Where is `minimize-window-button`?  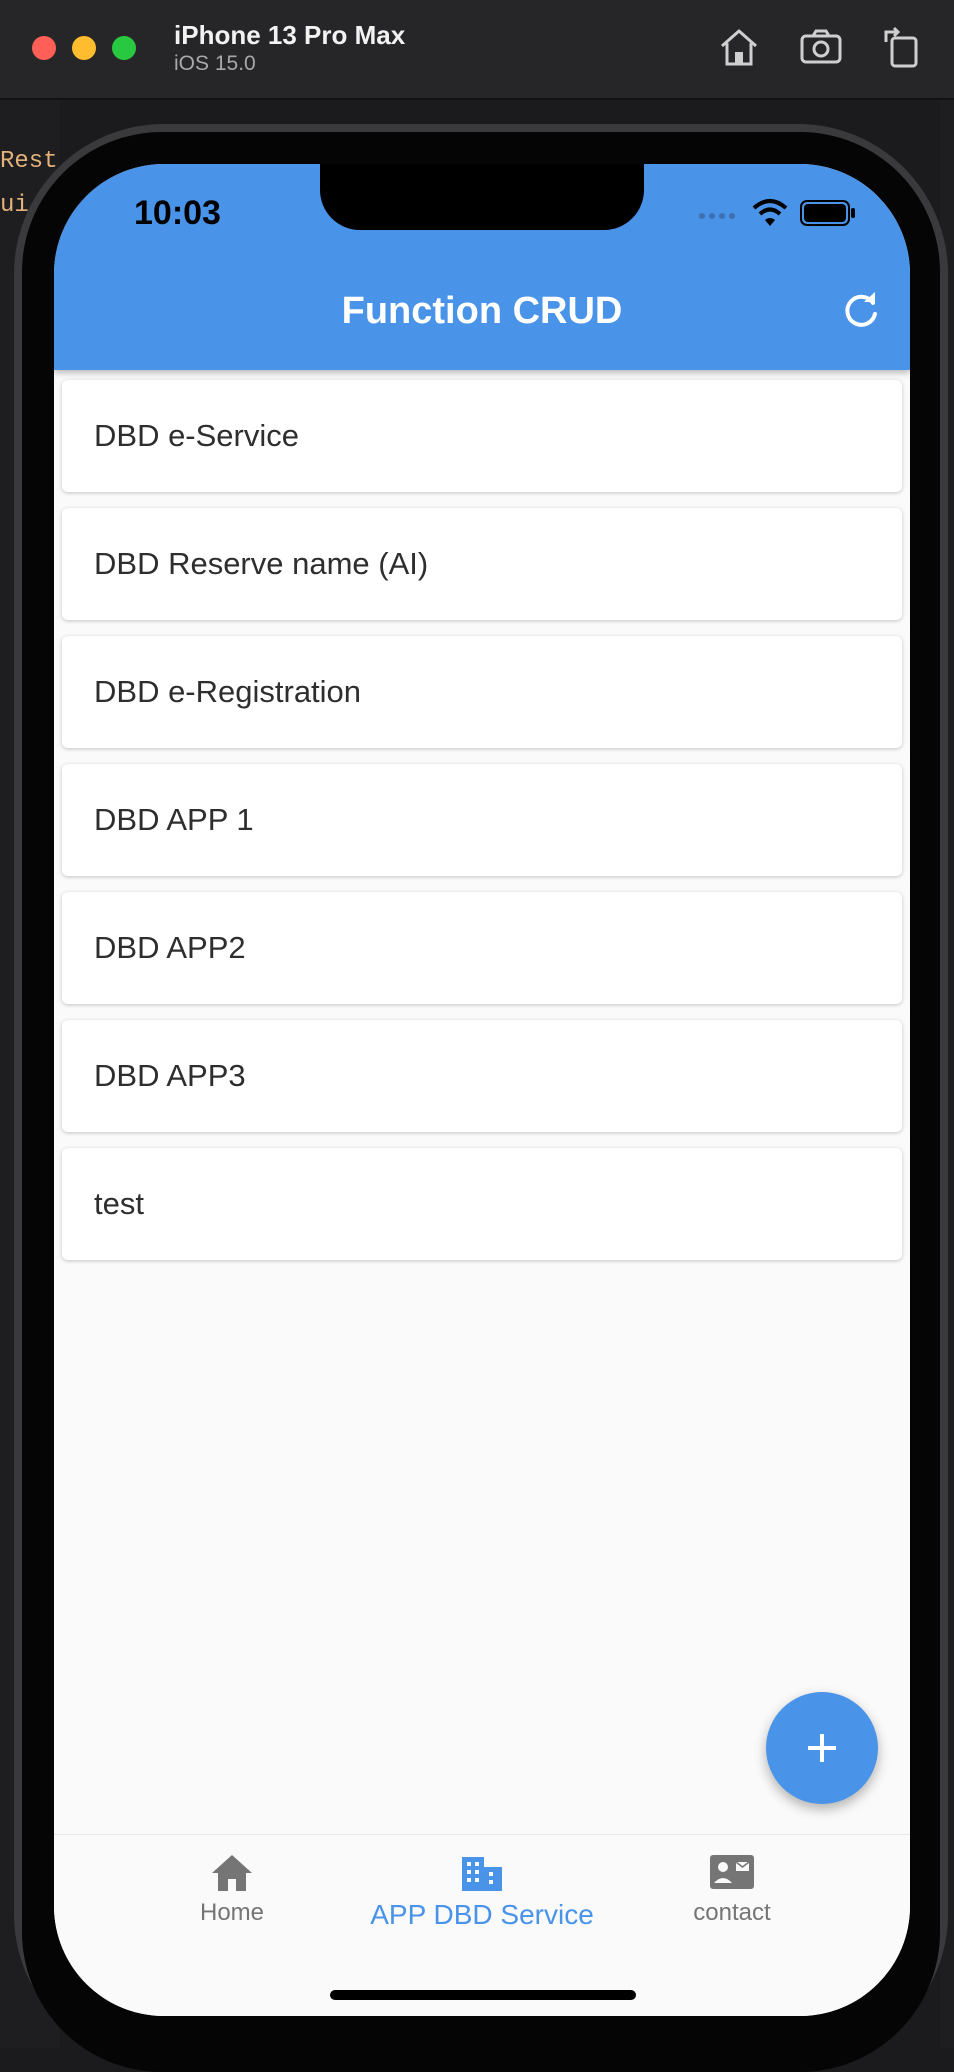
minimize-window-button is located at coordinates (84, 48).